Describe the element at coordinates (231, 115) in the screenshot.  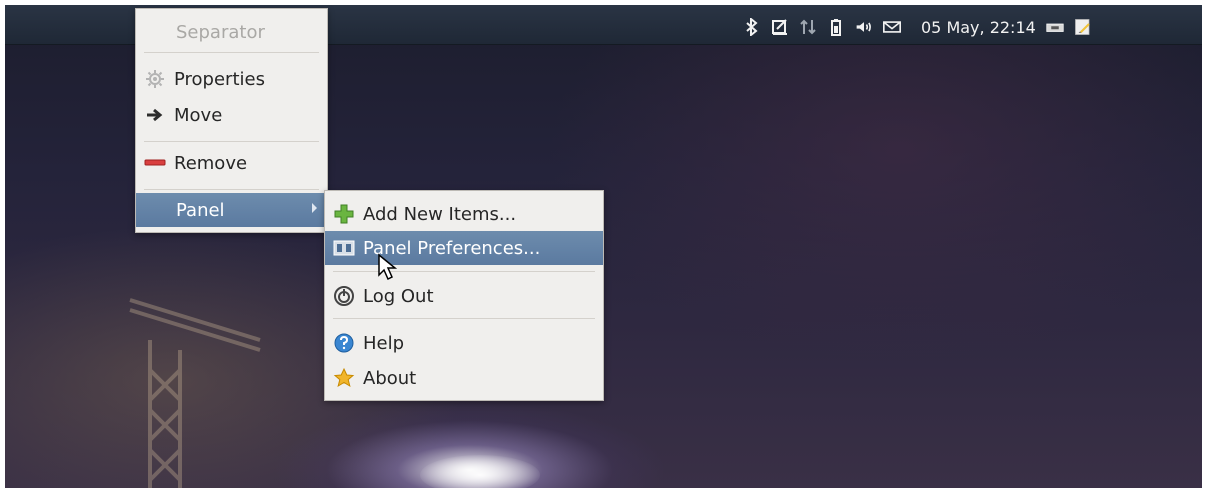
I see `menu-item-move: Move` at that location.